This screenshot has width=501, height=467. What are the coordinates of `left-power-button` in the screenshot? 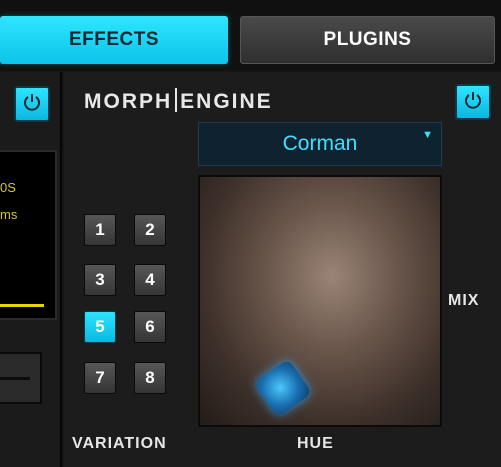 It's located at (32, 104).